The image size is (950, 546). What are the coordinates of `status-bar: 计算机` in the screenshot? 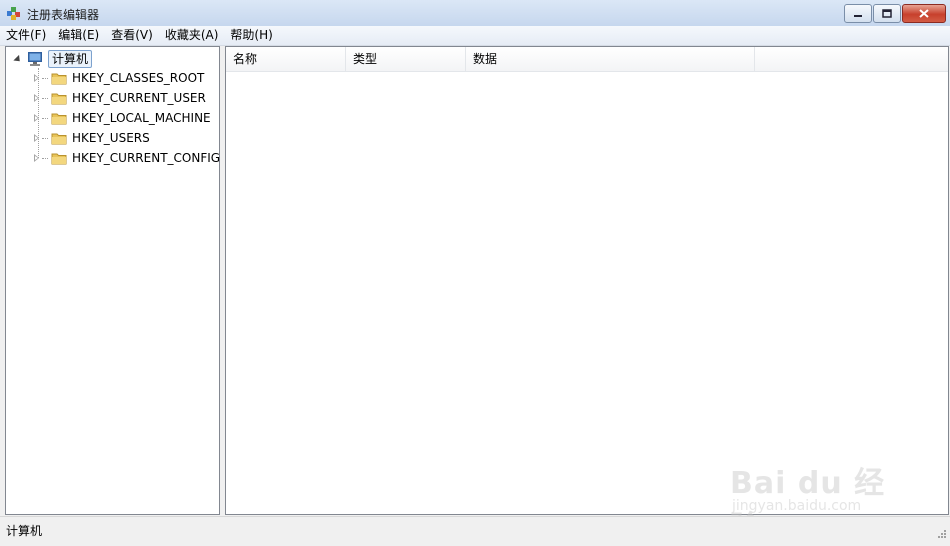 It's located at (475, 529).